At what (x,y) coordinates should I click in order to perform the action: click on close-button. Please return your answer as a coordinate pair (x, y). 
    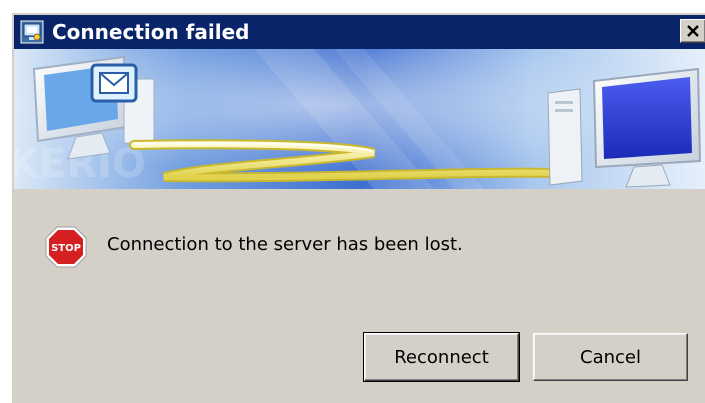
    Looking at the image, I should click on (692, 31).